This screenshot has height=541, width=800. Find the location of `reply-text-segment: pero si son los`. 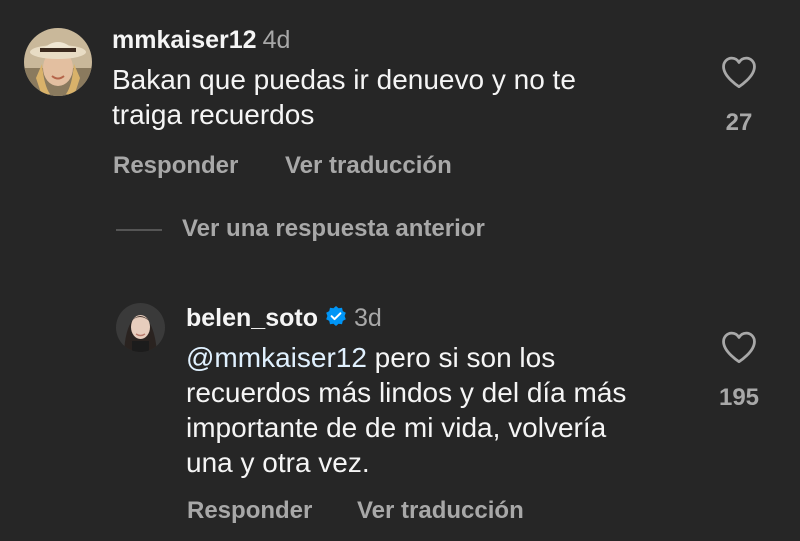

reply-text-segment: pero si son los is located at coordinates (461, 357).